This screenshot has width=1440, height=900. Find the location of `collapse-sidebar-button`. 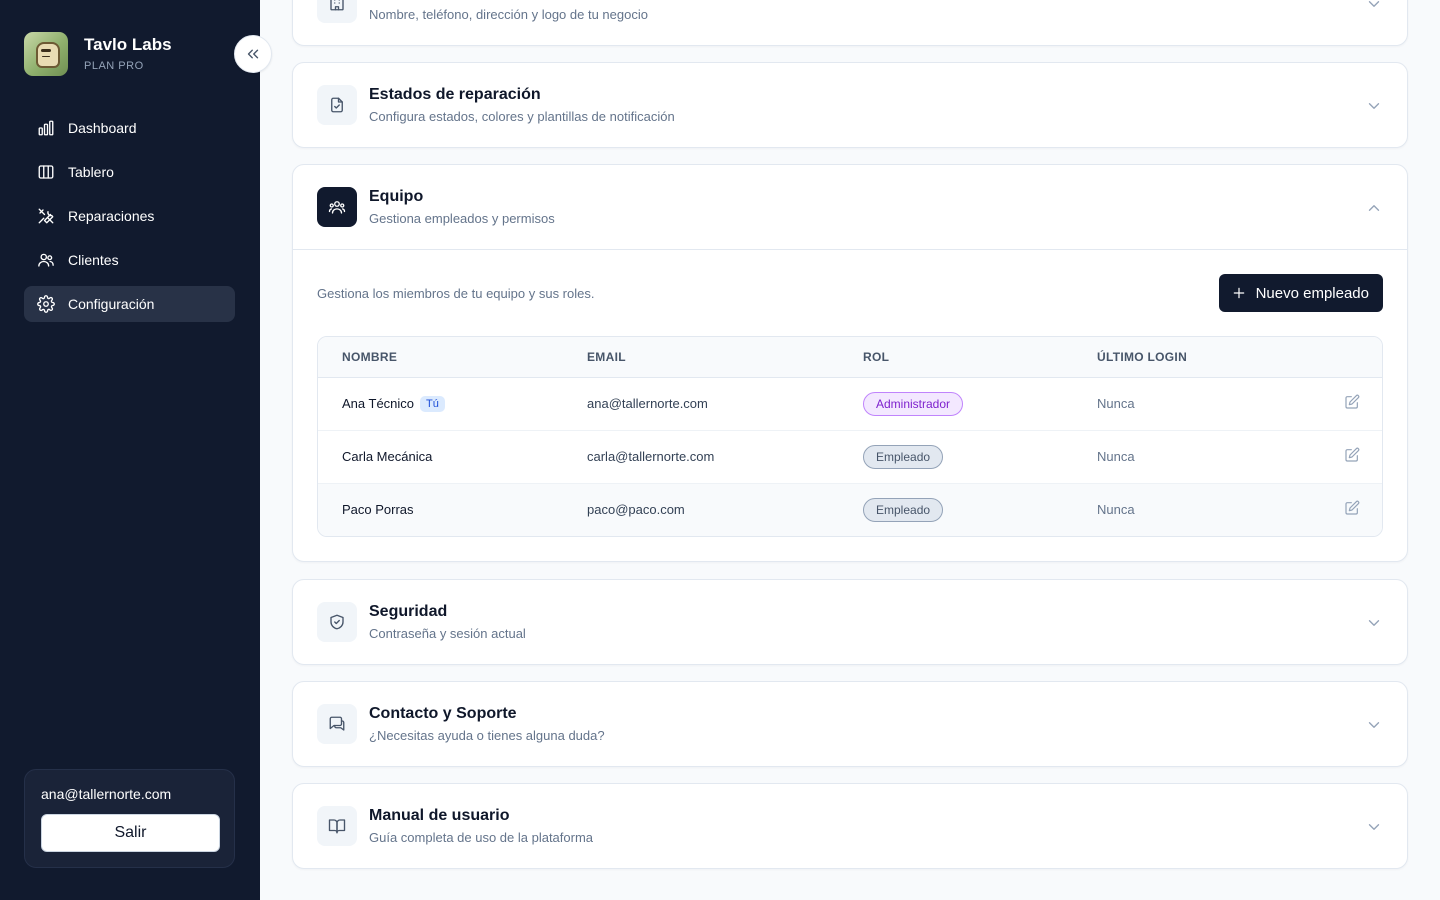

collapse-sidebar-button is located at coordinates (253, 54).